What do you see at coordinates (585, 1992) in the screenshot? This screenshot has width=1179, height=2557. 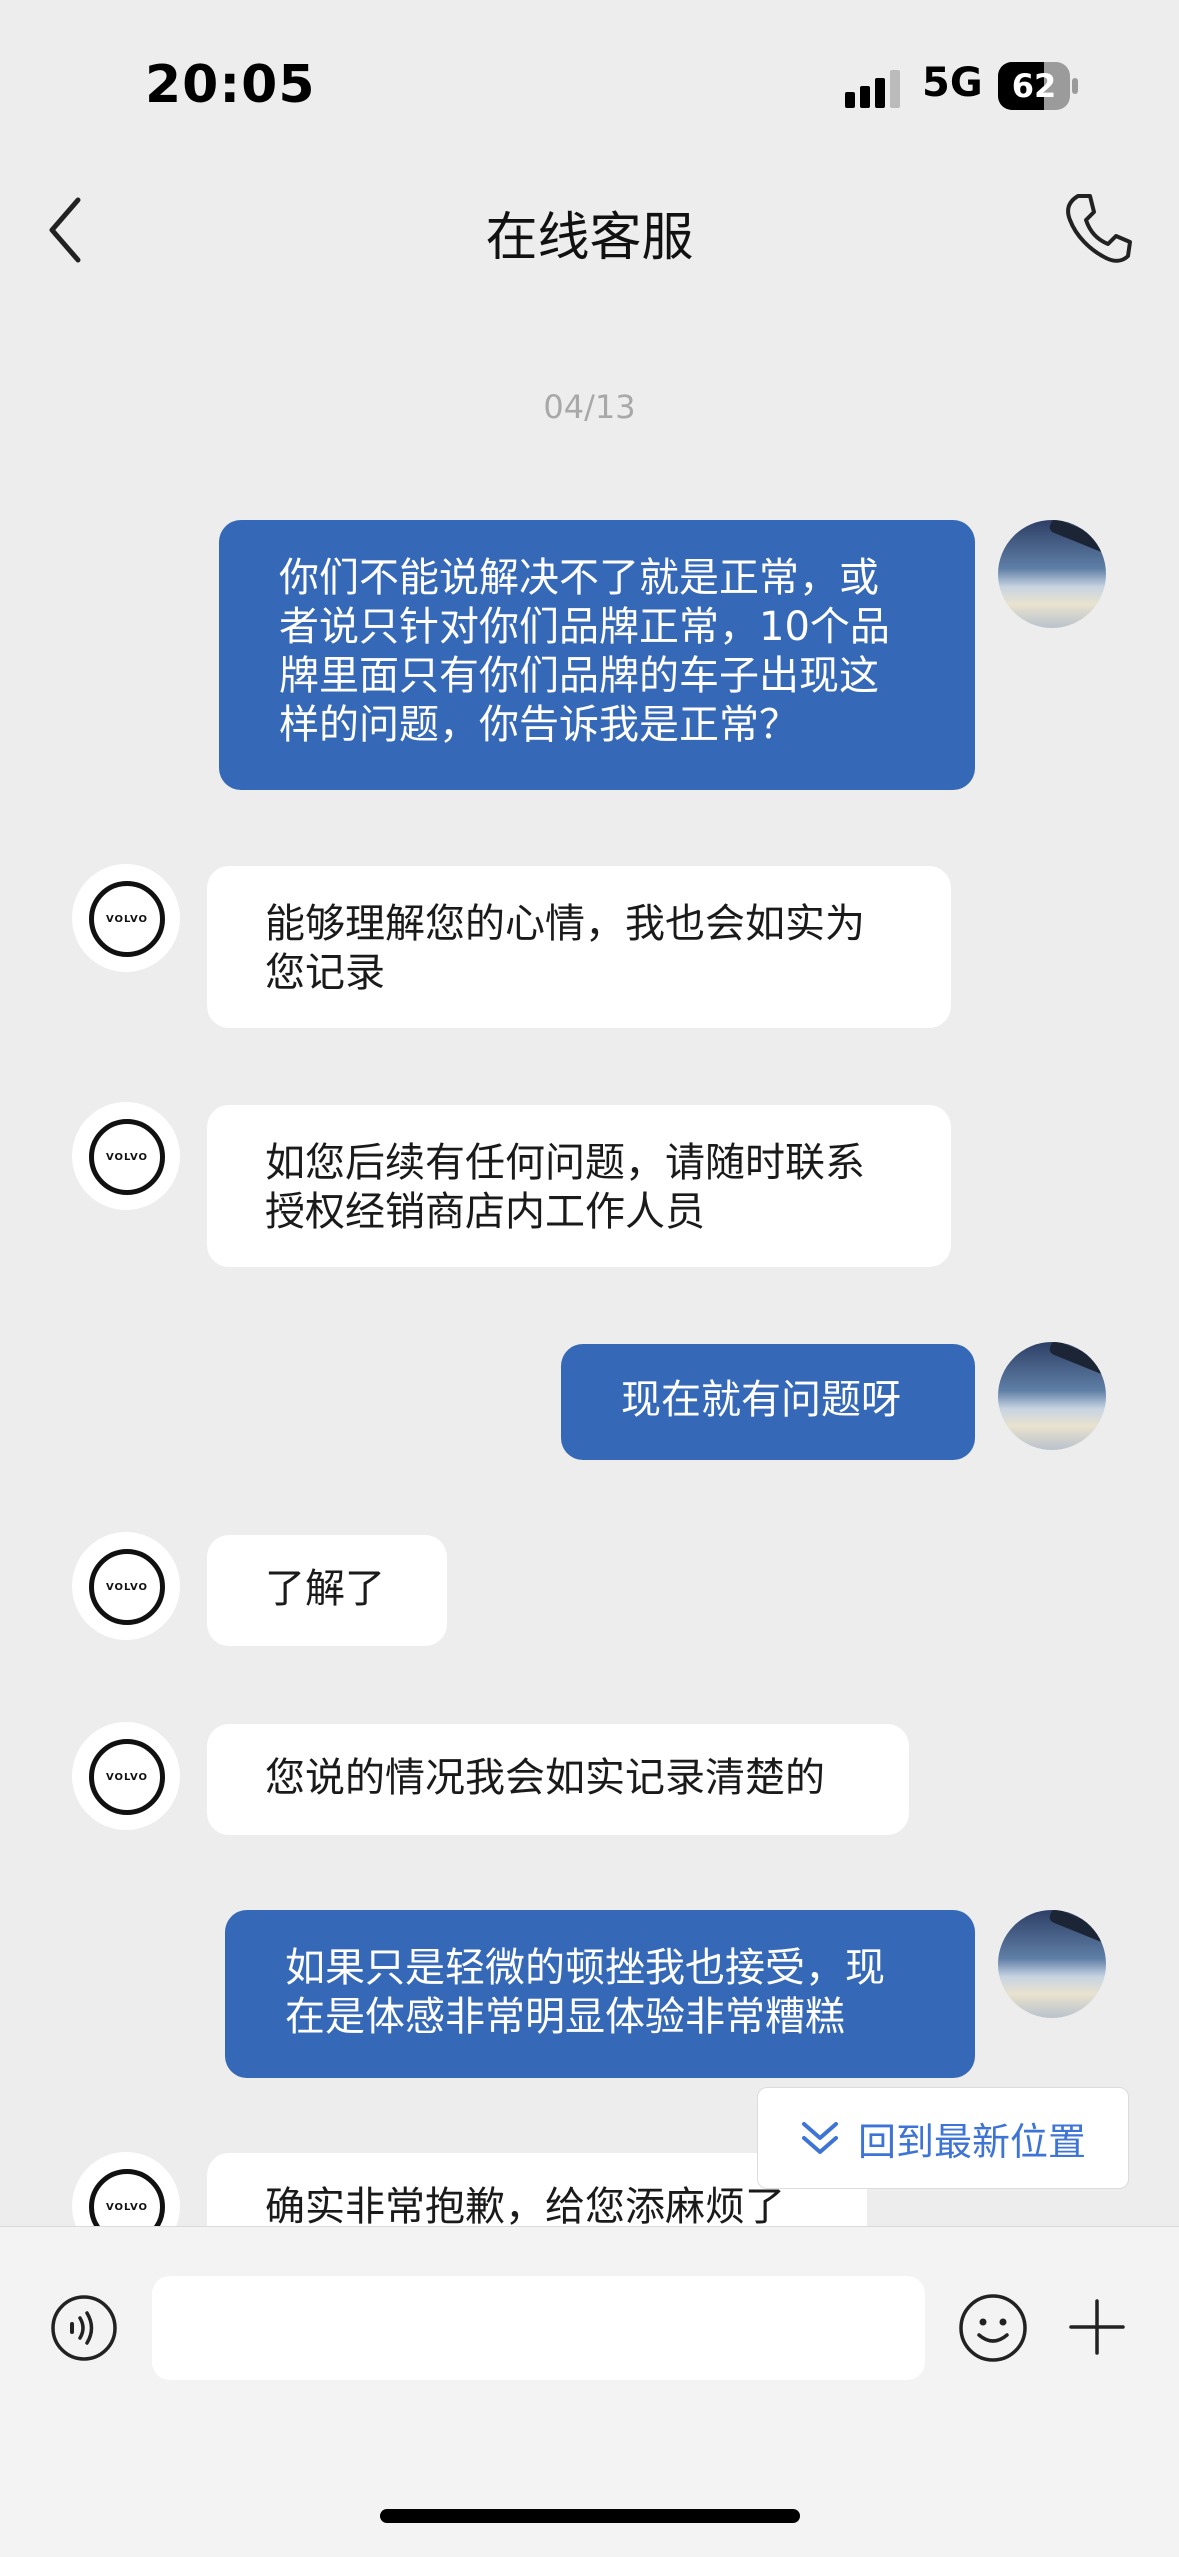 I see `message-text: 如果只是轻微的顿挫我也接受，现在是体感非常明显体验非常糟糕` at bounding box center [585, 1992].